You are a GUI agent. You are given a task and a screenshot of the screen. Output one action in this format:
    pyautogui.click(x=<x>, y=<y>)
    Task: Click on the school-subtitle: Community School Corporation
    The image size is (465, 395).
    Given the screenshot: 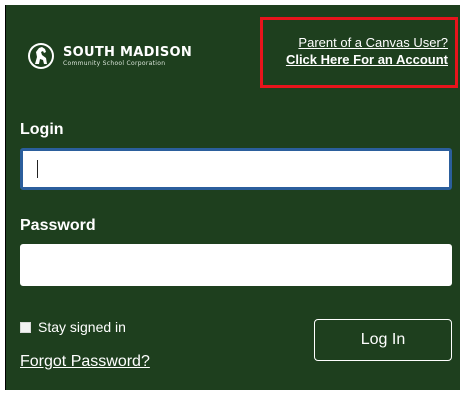 What is the action you would take?
    pyautogui.click(x=114, y=63)
    